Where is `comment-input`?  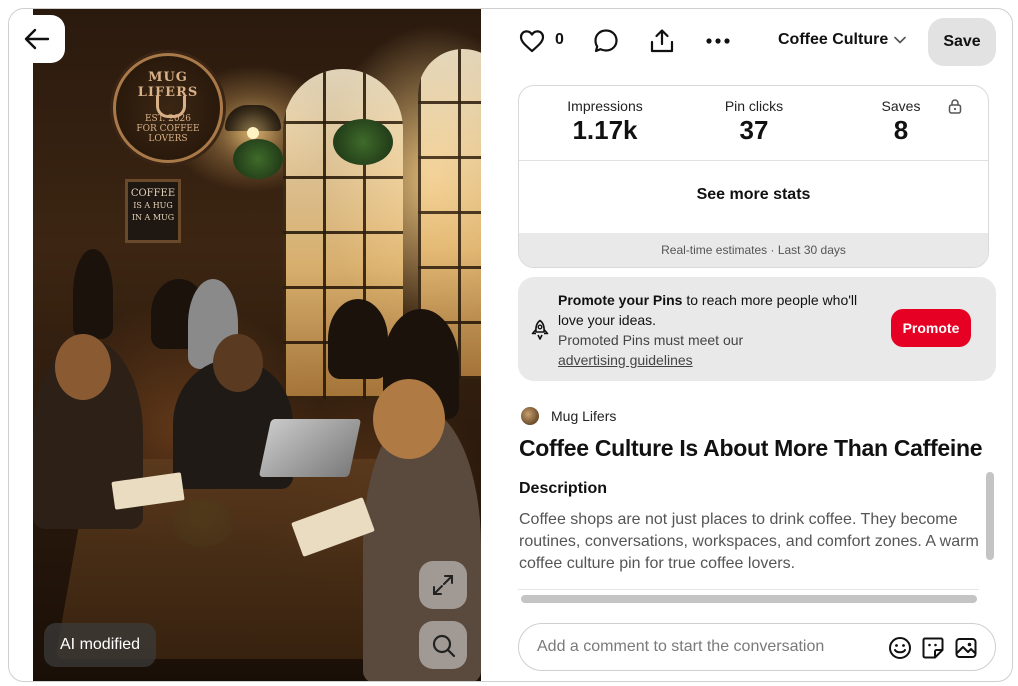 comment-input is located at coordinates (702, 647).